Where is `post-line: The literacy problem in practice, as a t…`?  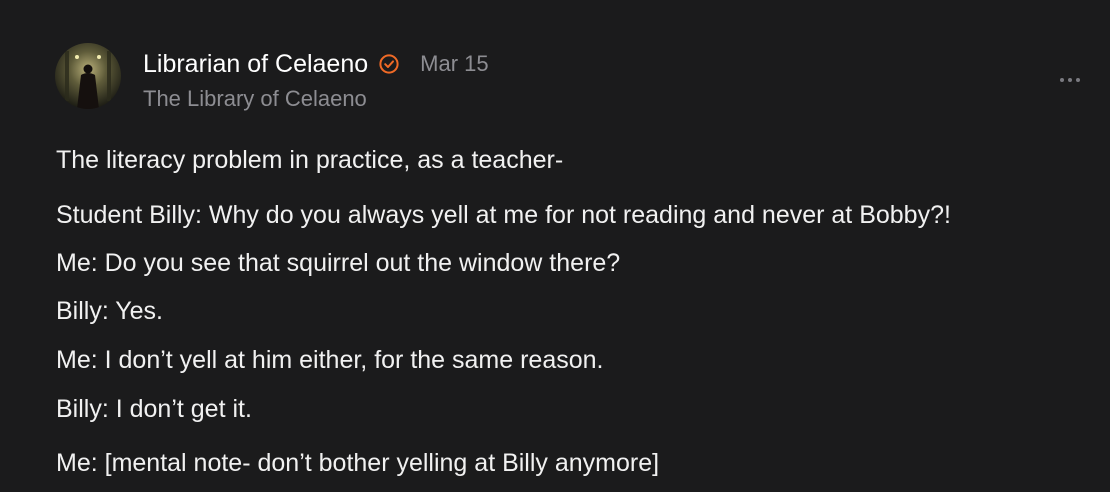
post-line: The literacy problem in practice, as a t… is located at coordinates (310, 160).